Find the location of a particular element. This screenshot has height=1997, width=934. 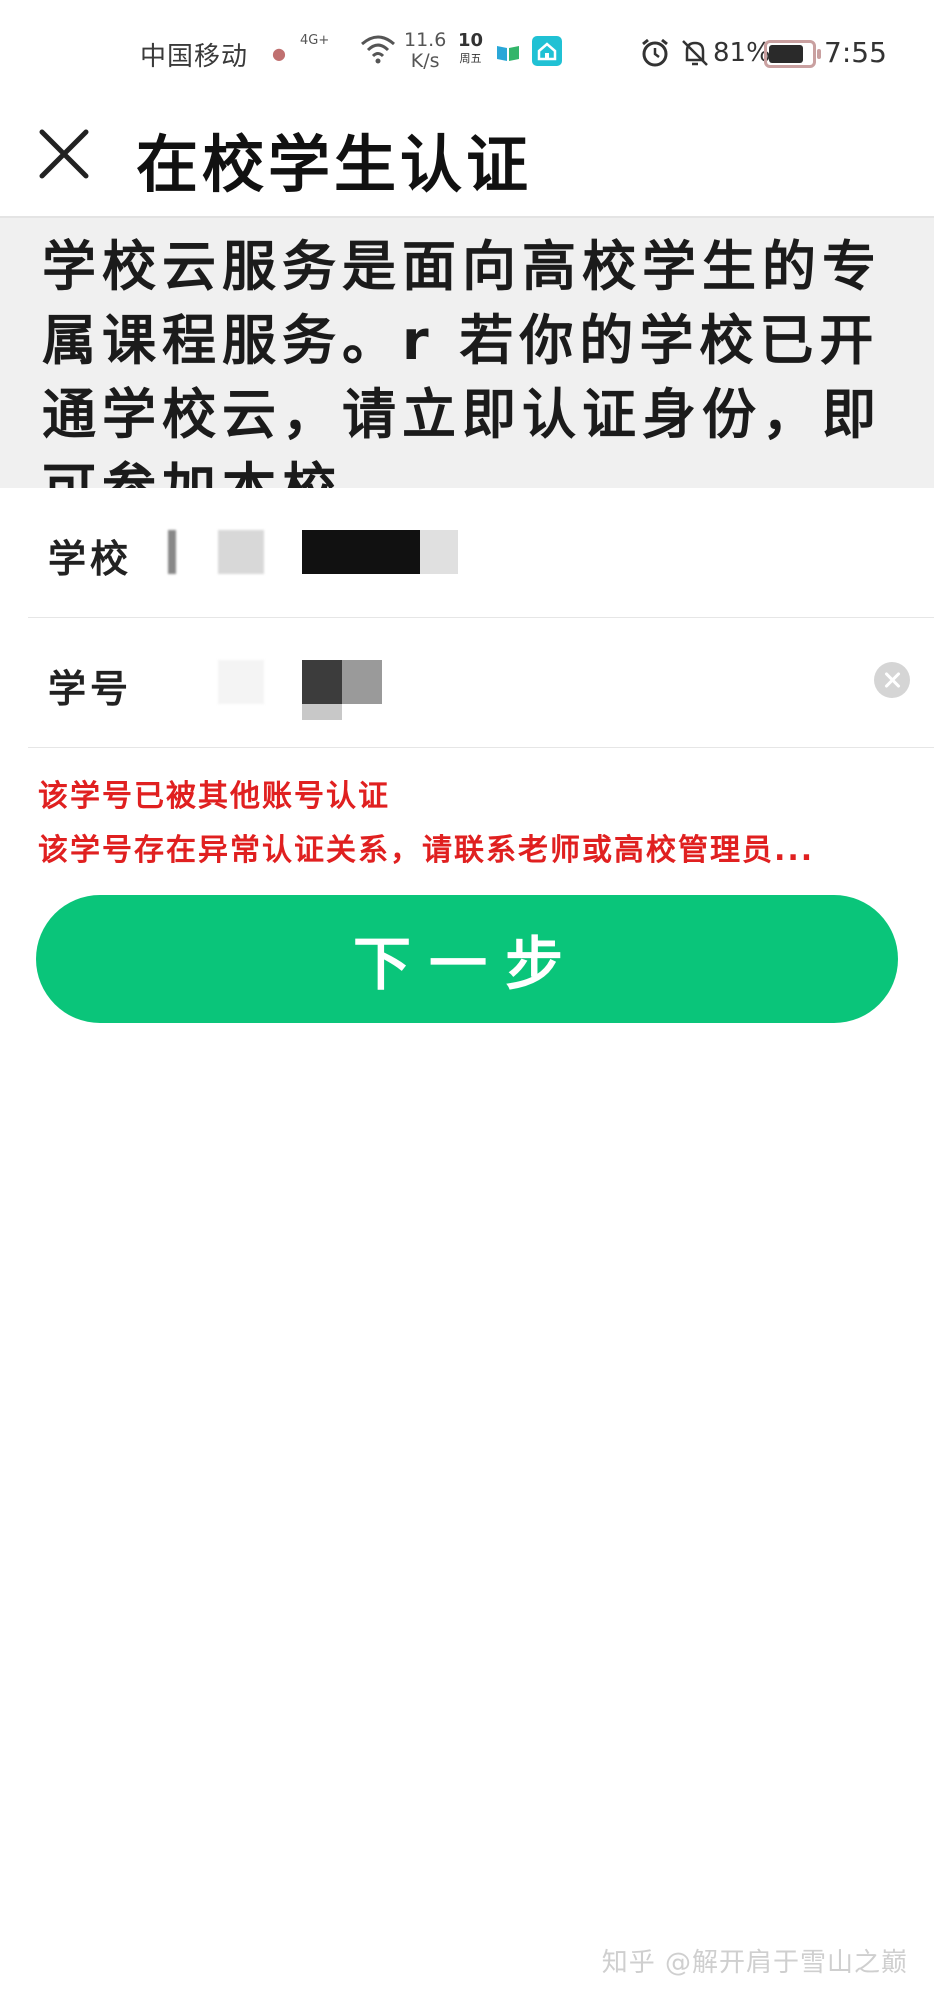

location-icon: ● is located at coordinates (279, 53).